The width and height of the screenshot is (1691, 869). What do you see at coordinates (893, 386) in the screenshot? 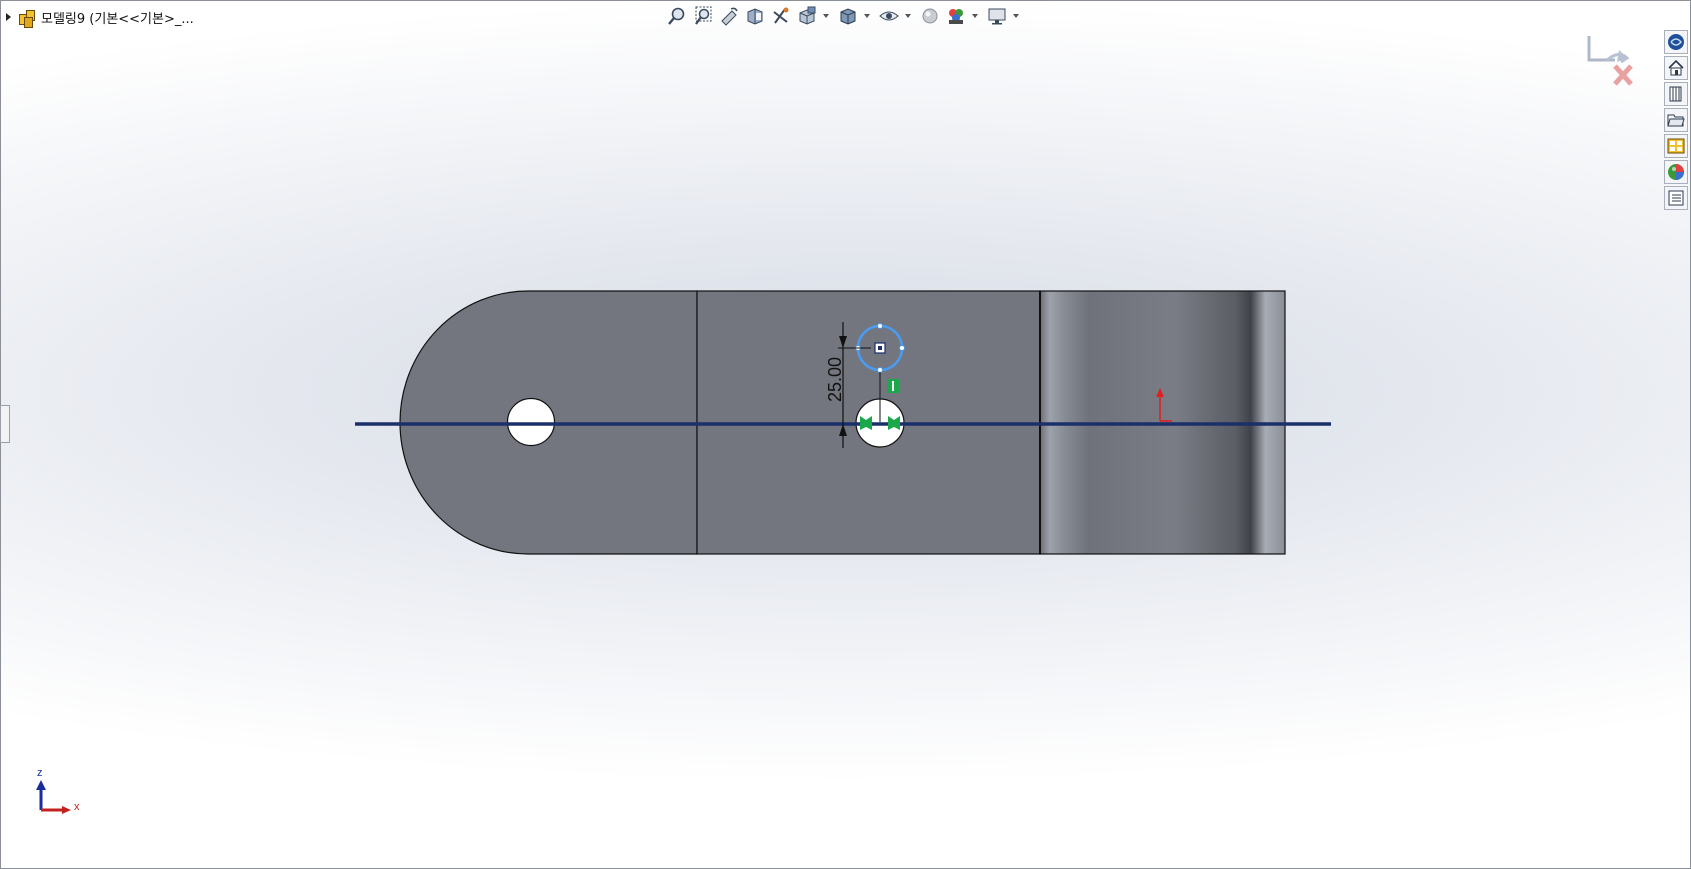
I see `vertical-relation-icon` at bounding box center [893, 386].